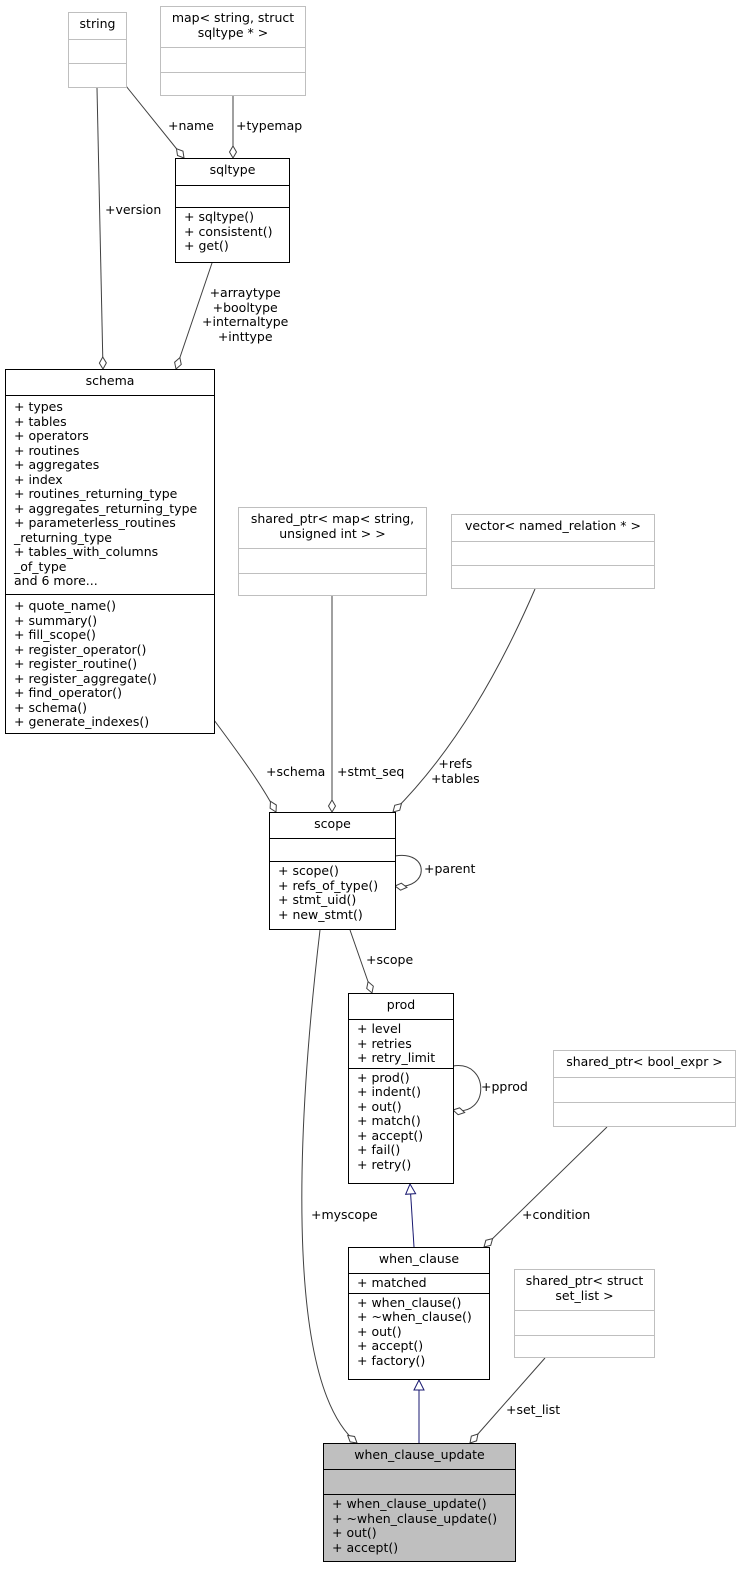 The image size is (751, 1588). Describe the element at coordinates (101, 228) in the screenshot. I see `edge-string-schema` at that location.